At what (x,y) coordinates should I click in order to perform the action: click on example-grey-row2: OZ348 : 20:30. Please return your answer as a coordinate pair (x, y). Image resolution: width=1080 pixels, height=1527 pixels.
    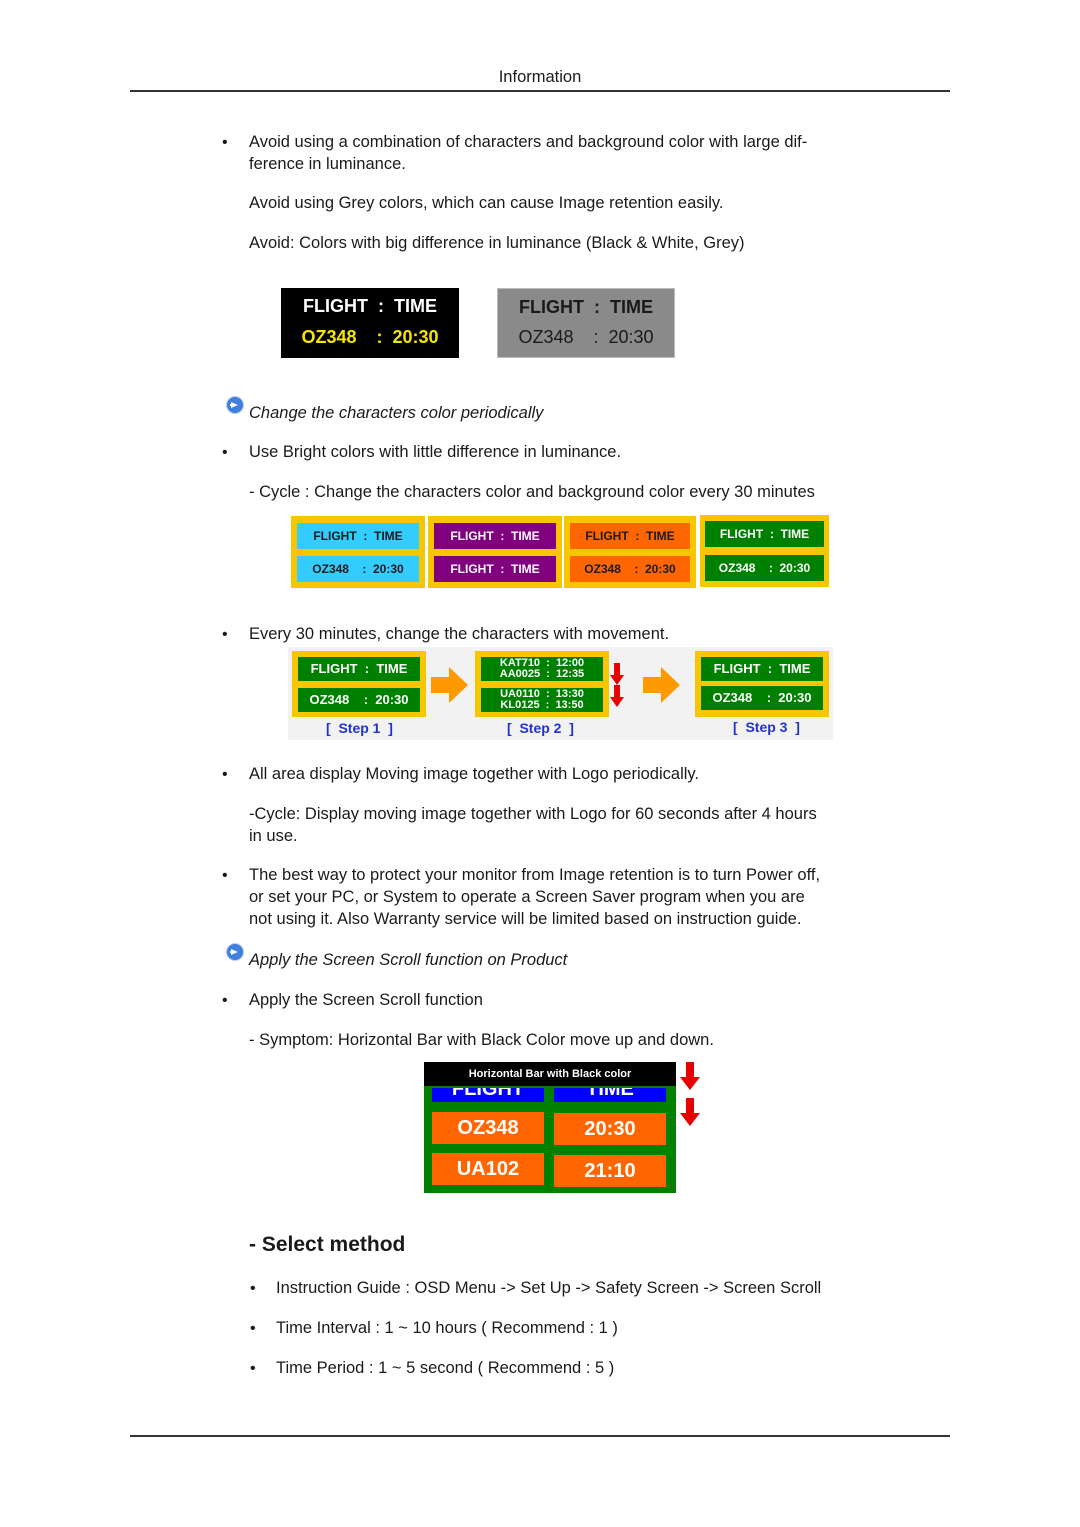
    Looking at the image, I should click on (586, 337).